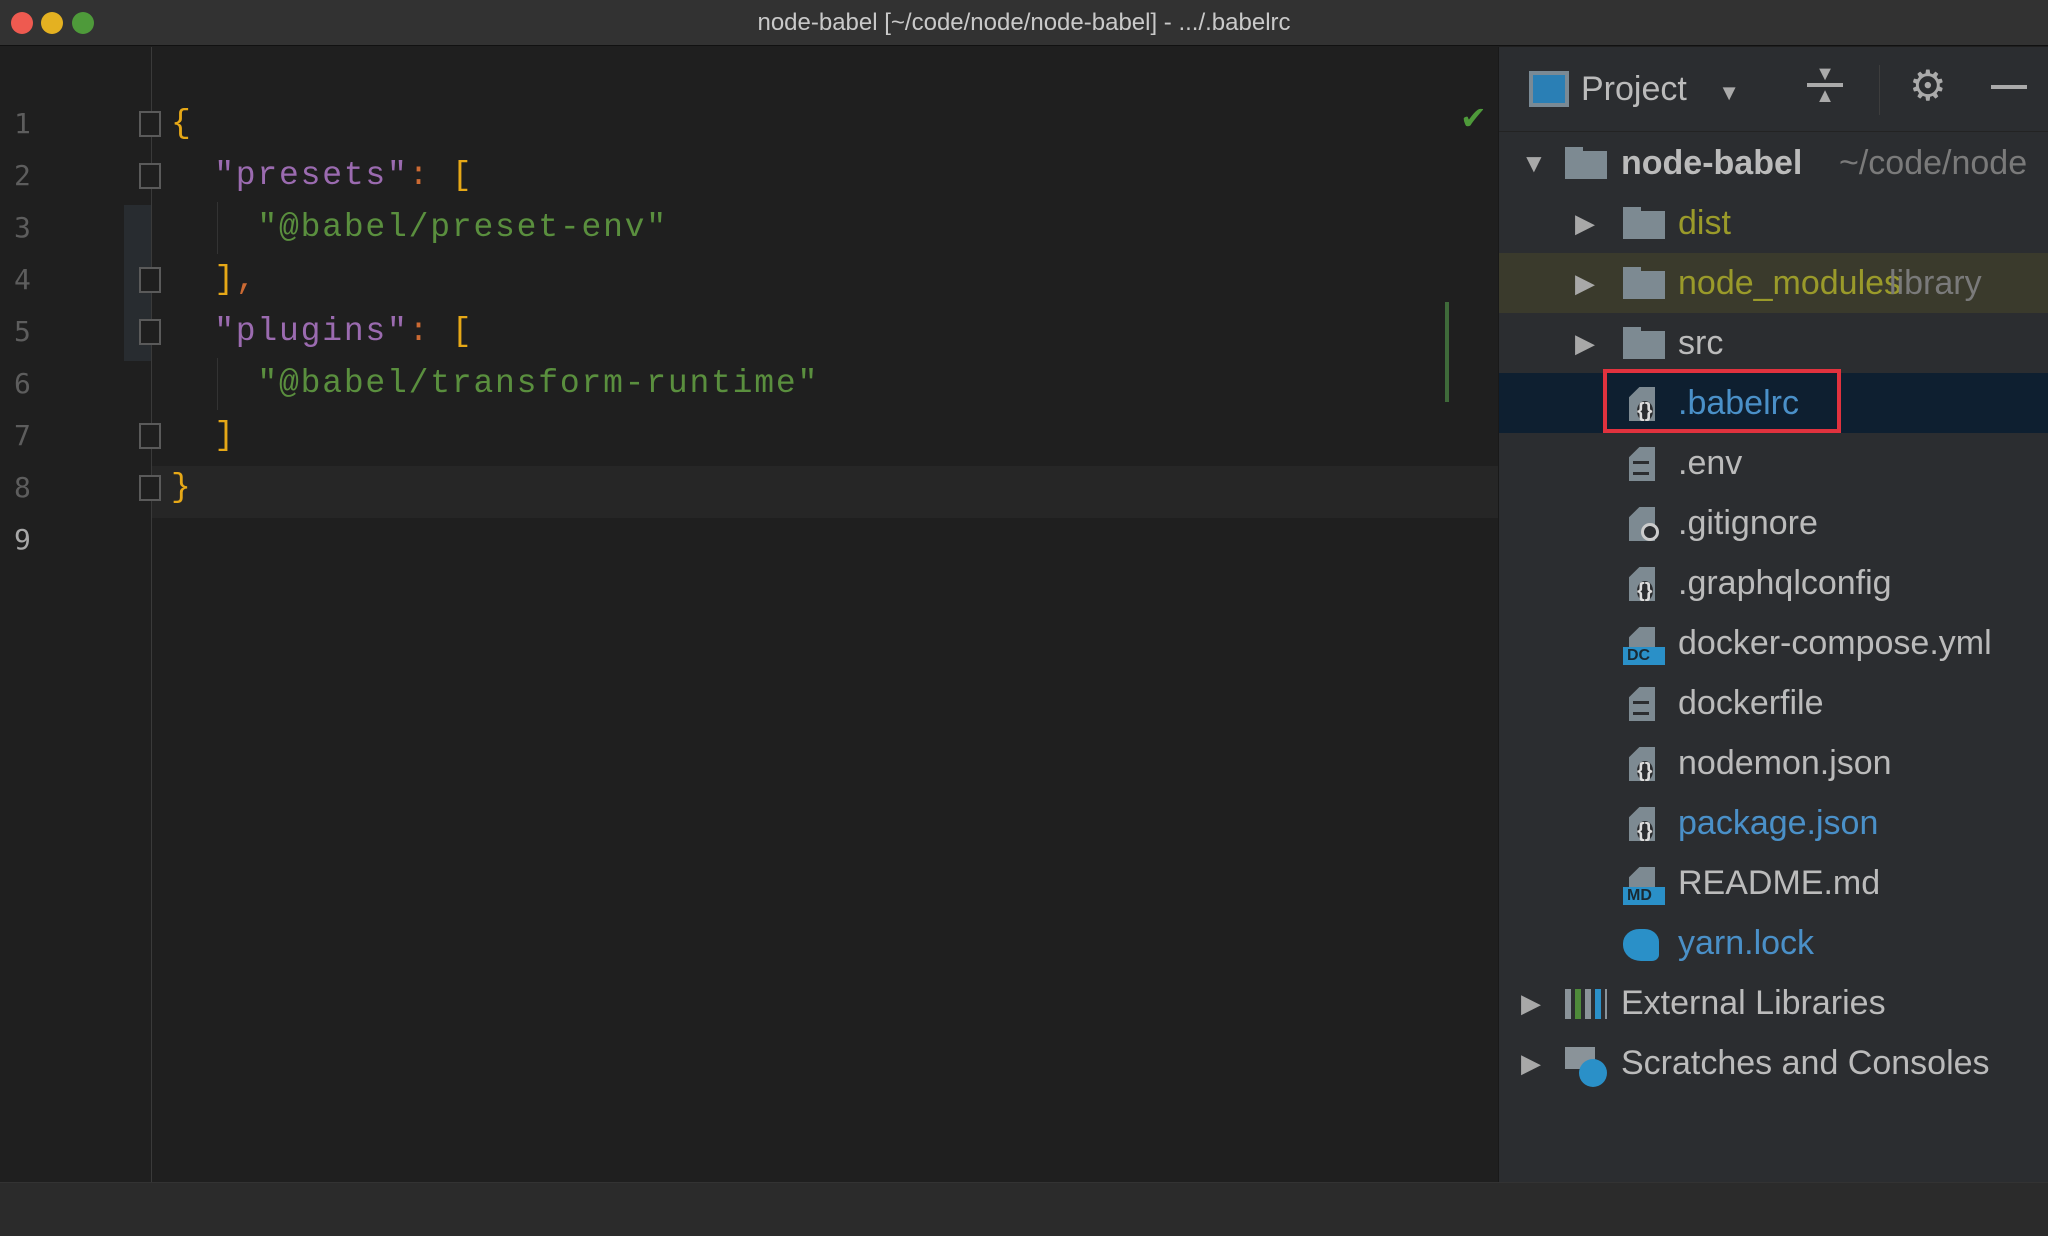 Image resolution: width=2048 pixels, height=1236 pixels. What do you see at coordinates (1586, 164) in the screenshot?
I see `folder-icon` at bounding box center [1586, 164].